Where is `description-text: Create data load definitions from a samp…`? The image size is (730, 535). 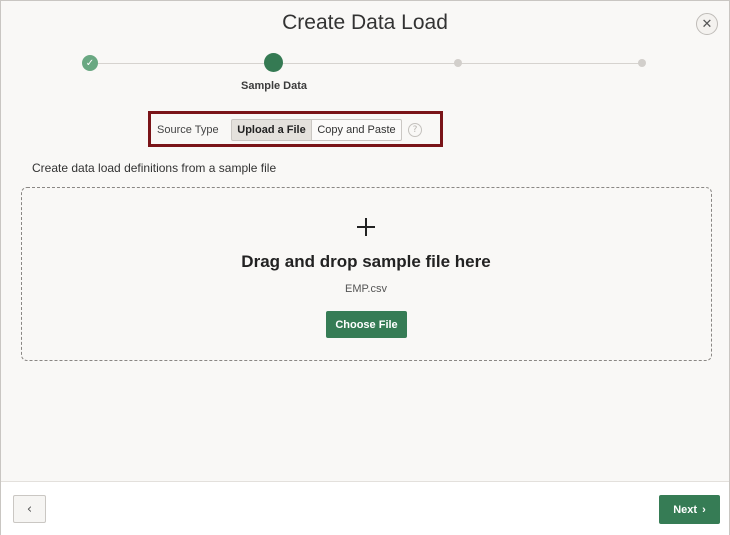 description-text: Create data load definitions from a samp… is located at coordinates (154, 168).